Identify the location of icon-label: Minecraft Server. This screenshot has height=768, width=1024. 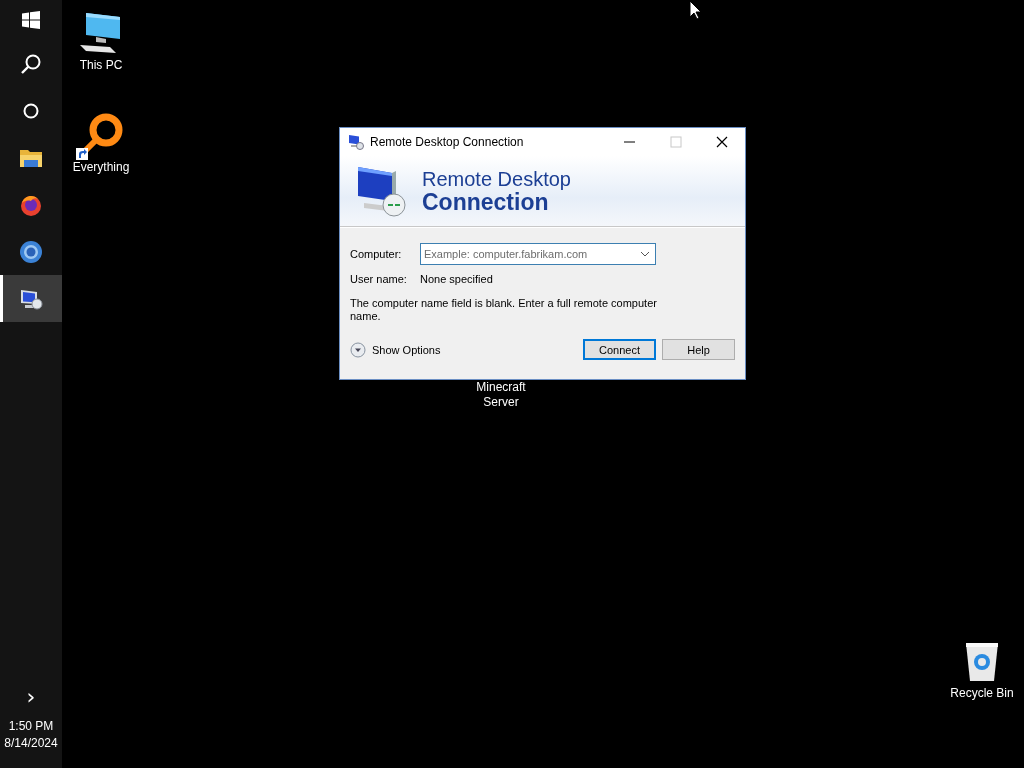
(501, 395).